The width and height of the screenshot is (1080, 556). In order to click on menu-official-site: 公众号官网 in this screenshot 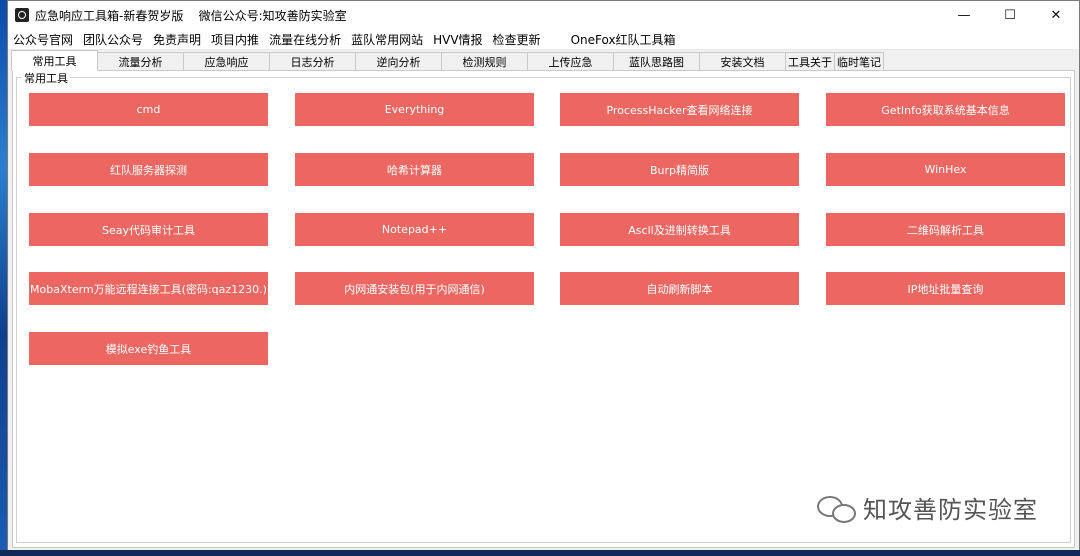, I will do `click(43, 39)`.